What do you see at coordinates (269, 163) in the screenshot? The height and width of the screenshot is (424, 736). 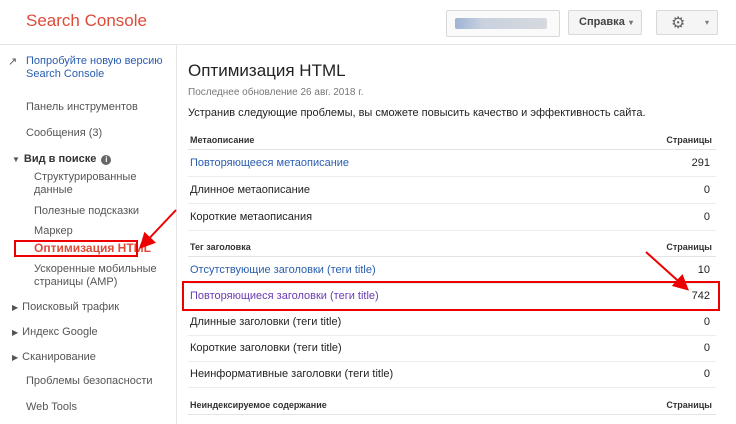 I see `issue-link: Повторяющееся метаописание` at bounding box center [269, 163].